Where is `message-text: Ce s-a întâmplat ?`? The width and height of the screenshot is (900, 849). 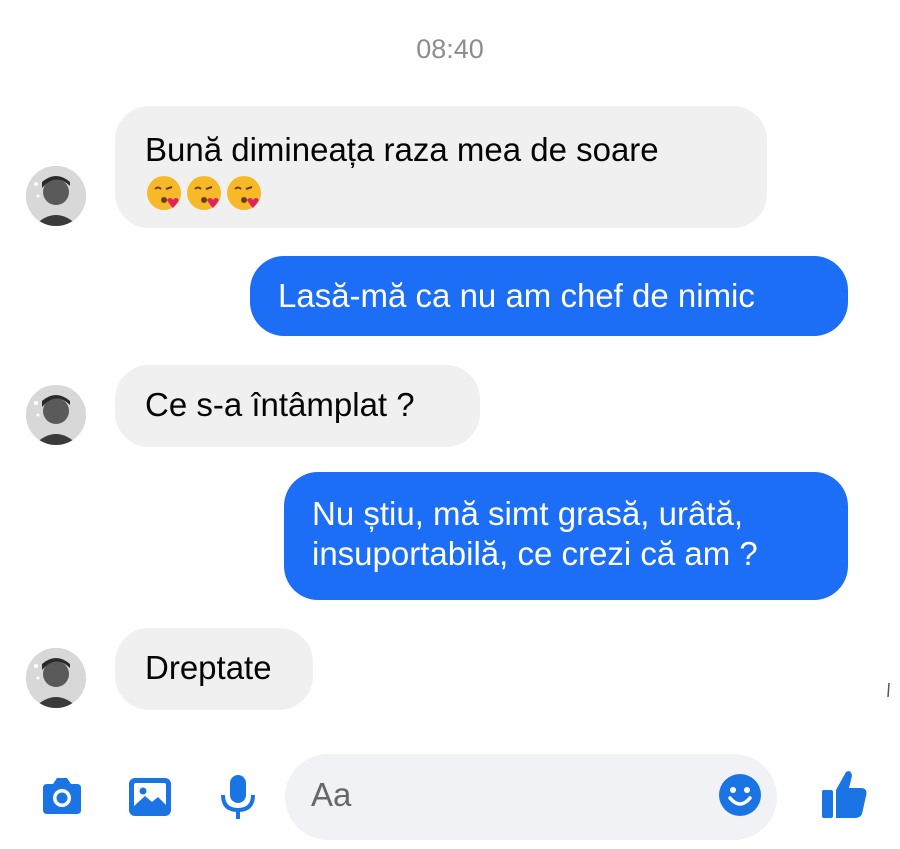
message-text: Ce s-a întâmplat ? is located at coordinates (280, 404).